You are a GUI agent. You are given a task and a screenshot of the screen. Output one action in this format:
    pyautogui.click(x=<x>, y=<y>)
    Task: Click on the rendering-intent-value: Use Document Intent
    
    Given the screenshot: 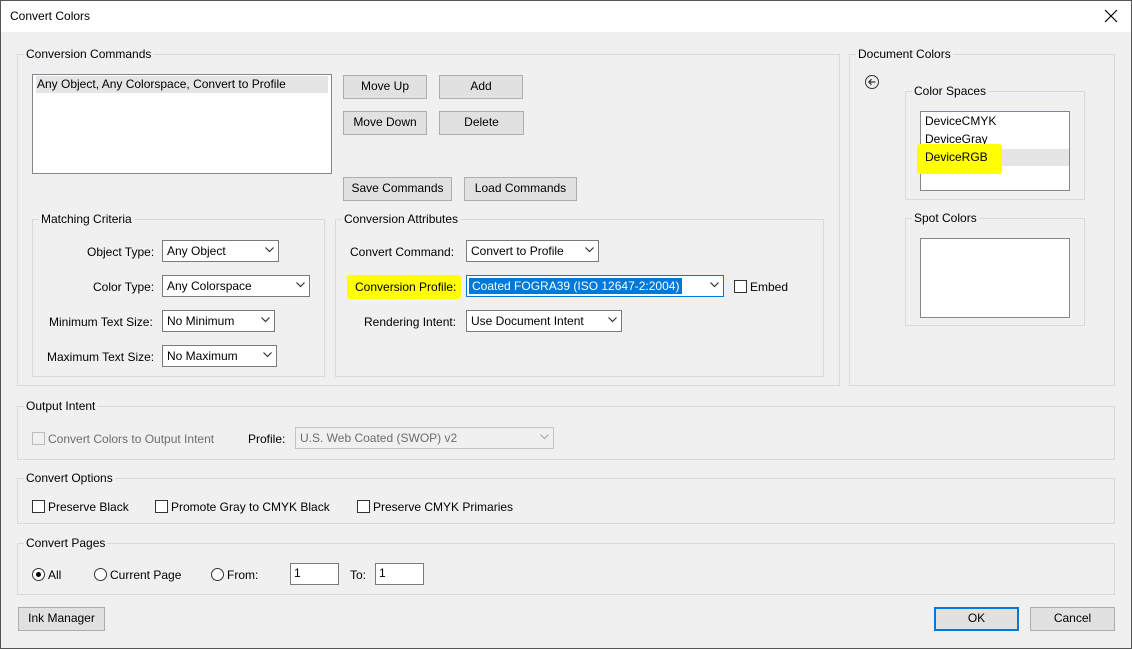 What is the action you would take?
    pyautogui.click(x=527, y=321)
    